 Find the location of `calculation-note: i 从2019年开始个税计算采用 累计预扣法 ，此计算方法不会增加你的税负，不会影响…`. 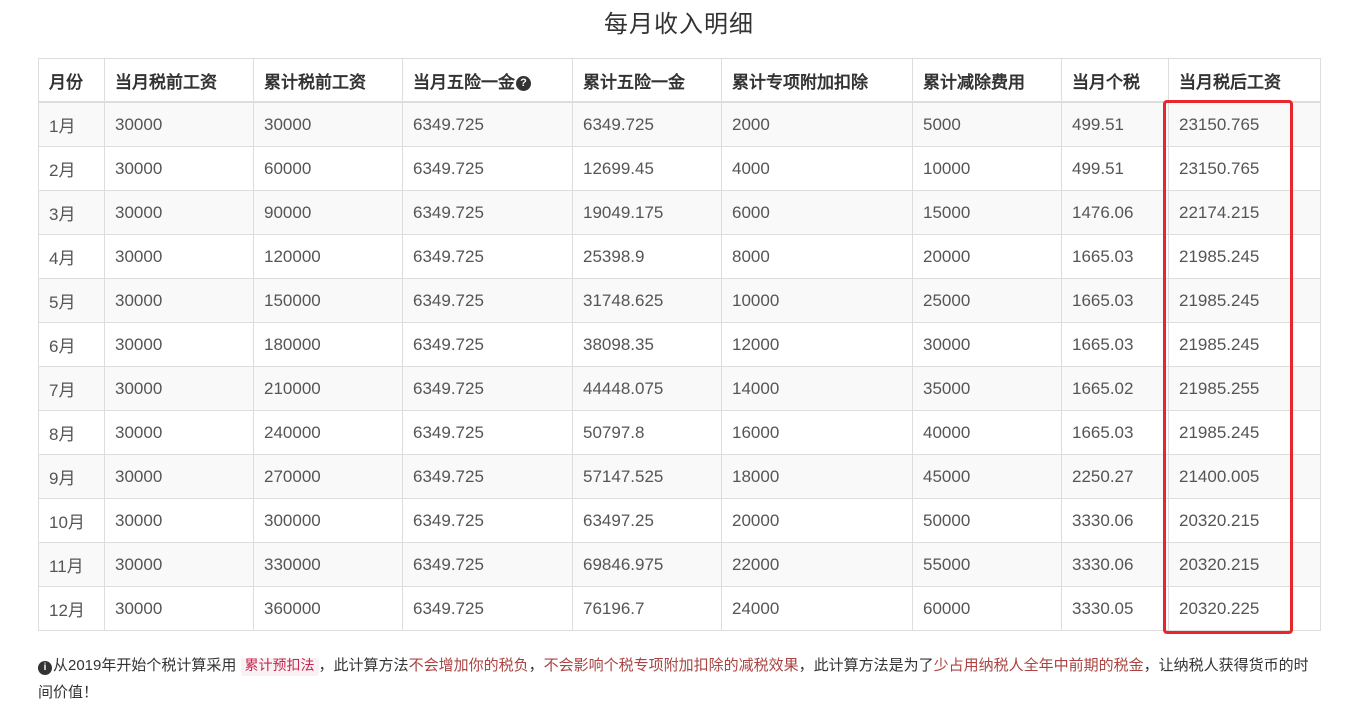

calculation-note: i 从2019年开始个税计算采用 累计预扣法 ，此计算方法不会增加你的税负，不会影响… is located at coordinates (679, 679).